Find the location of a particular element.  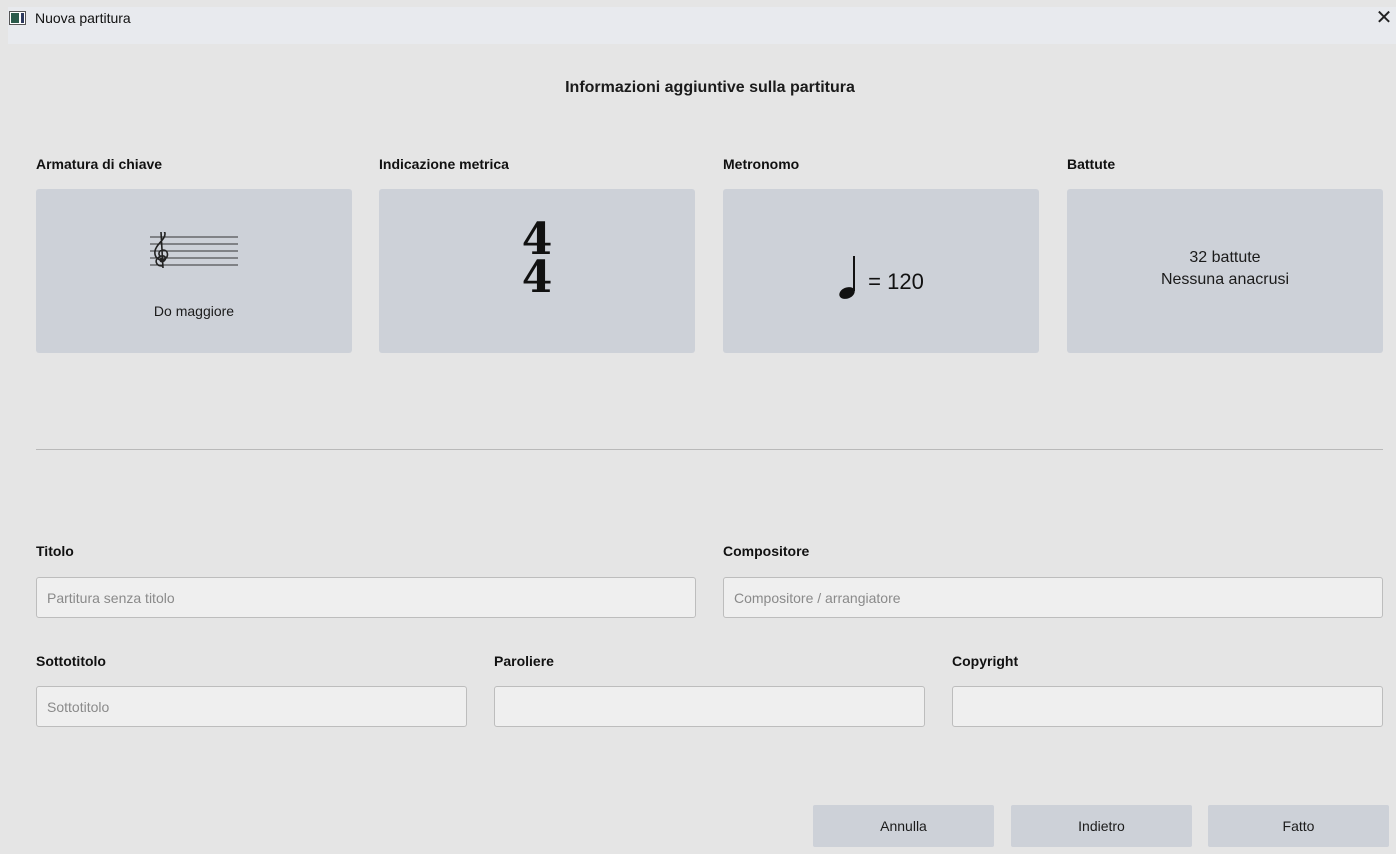

measures-card: 32 battute Nessuna anacrusi is located at coordinates (1225, 271).